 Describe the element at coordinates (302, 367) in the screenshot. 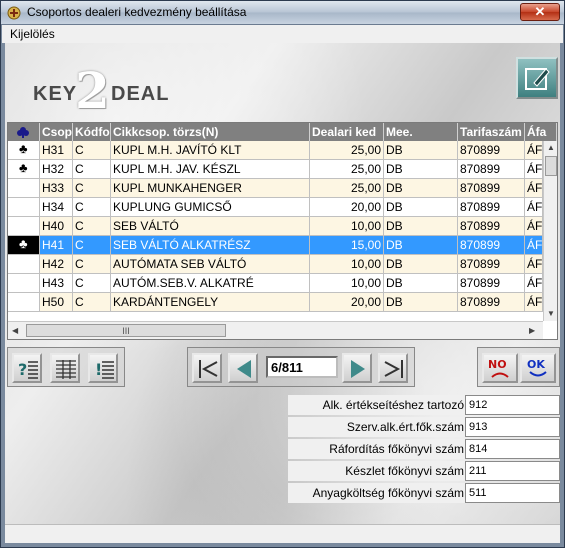

I see `record-position-field: 6/811` at that location.